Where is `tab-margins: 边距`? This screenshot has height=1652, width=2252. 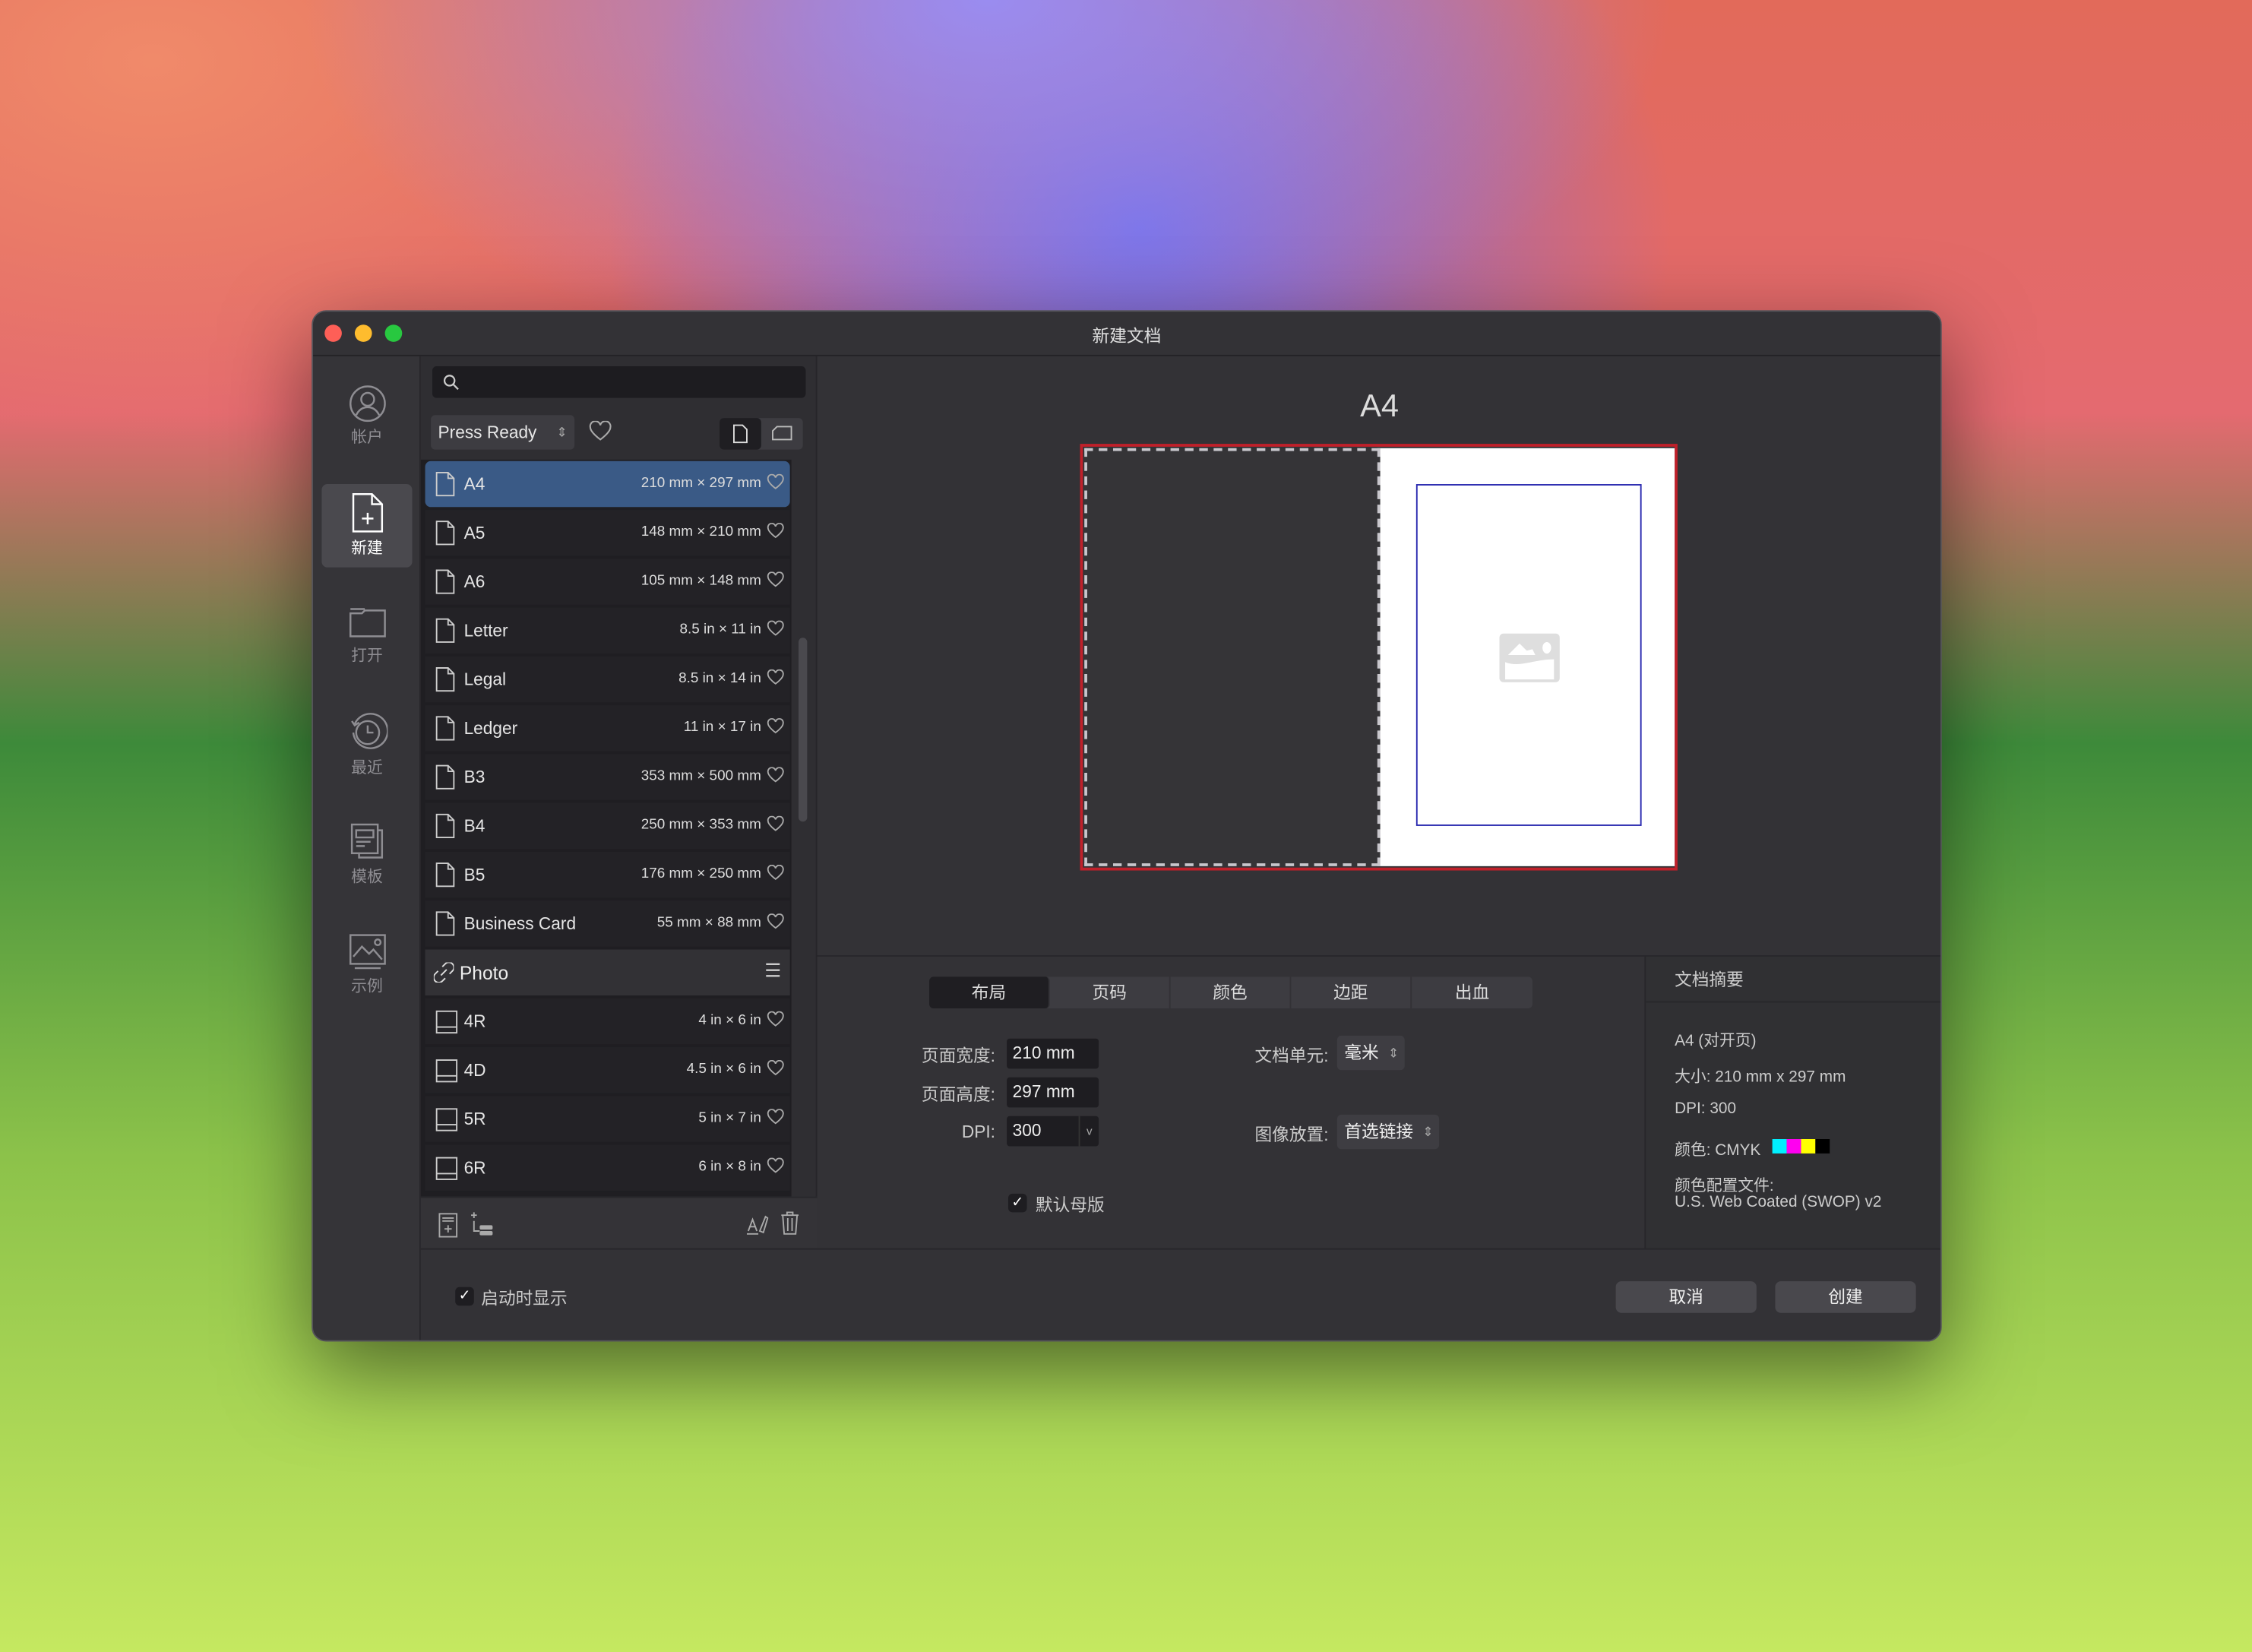 tab-margins: 边距 is located at coordinates (1351, 992).